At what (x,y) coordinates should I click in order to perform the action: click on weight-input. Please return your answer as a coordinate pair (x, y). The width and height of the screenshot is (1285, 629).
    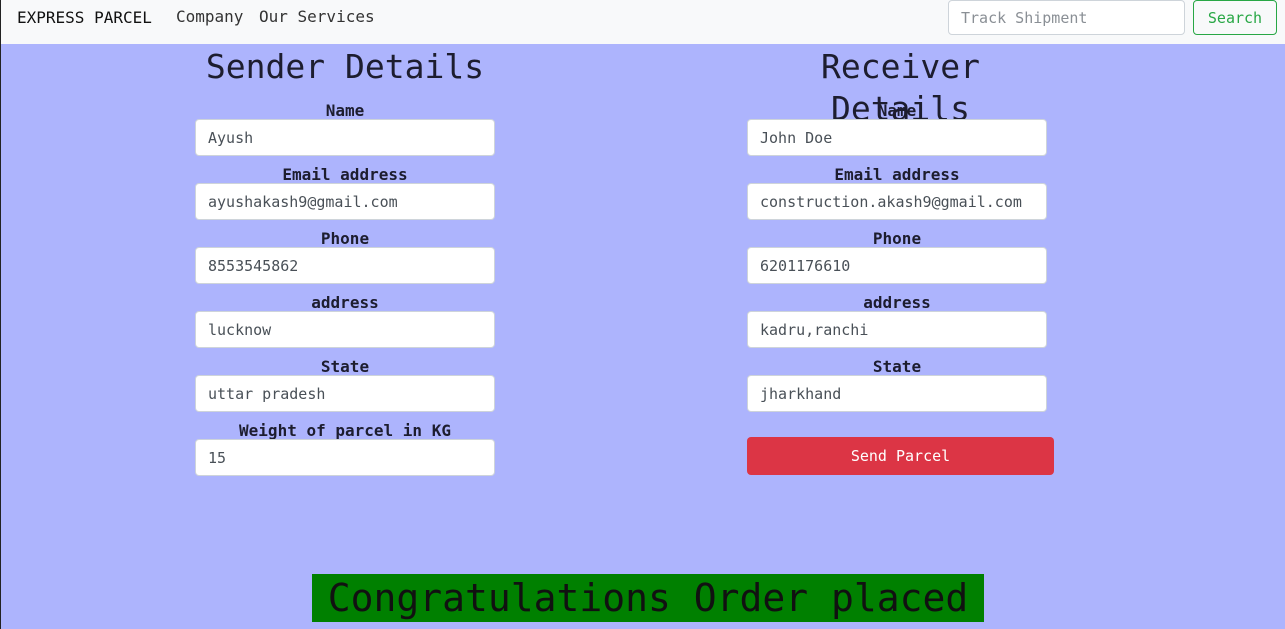
    Looking at the image, I should click on (345, 457).